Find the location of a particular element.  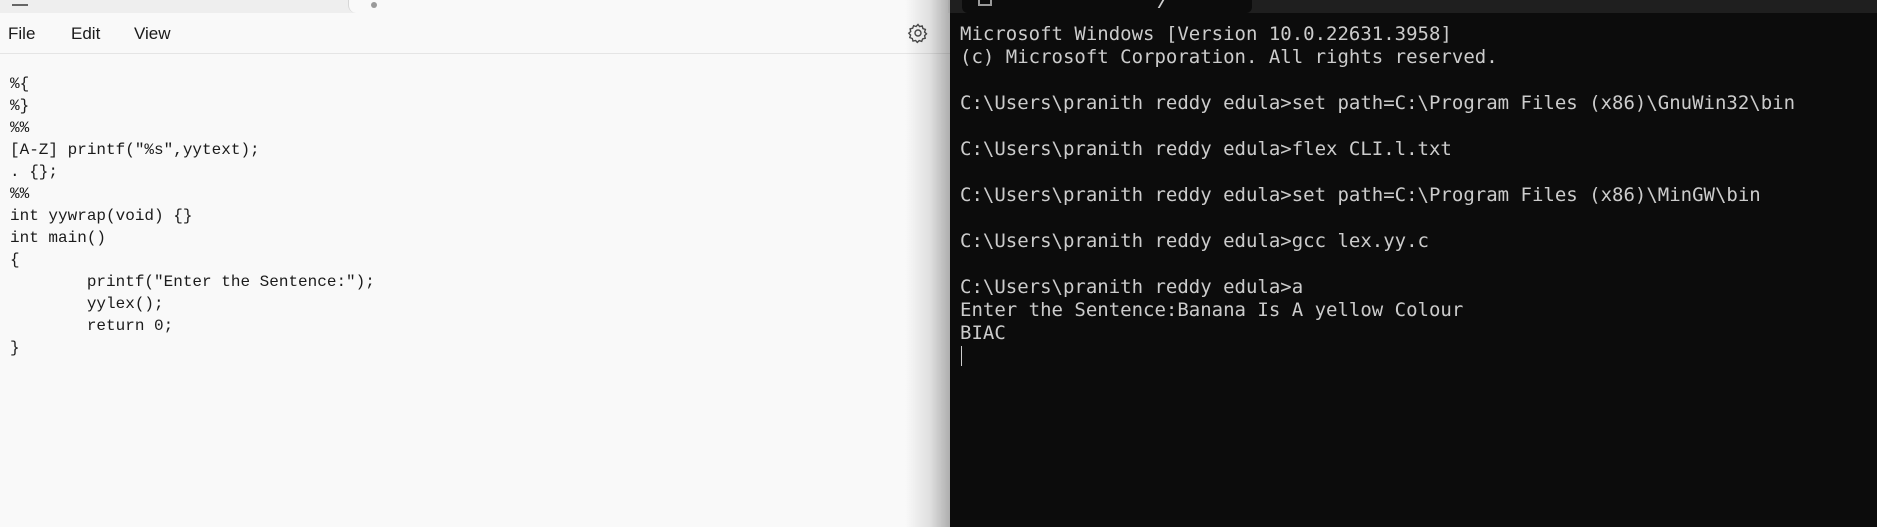

terminal-line: BIAC is located at coordinates (983, 333).